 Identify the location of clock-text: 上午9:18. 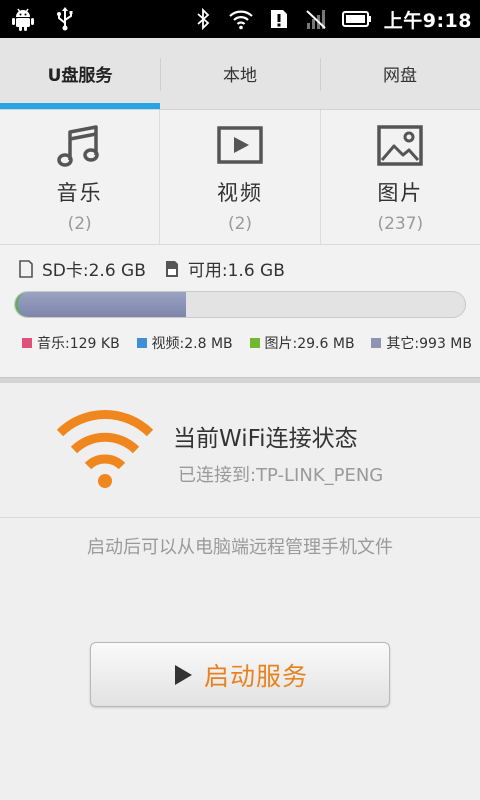
(427, 20).